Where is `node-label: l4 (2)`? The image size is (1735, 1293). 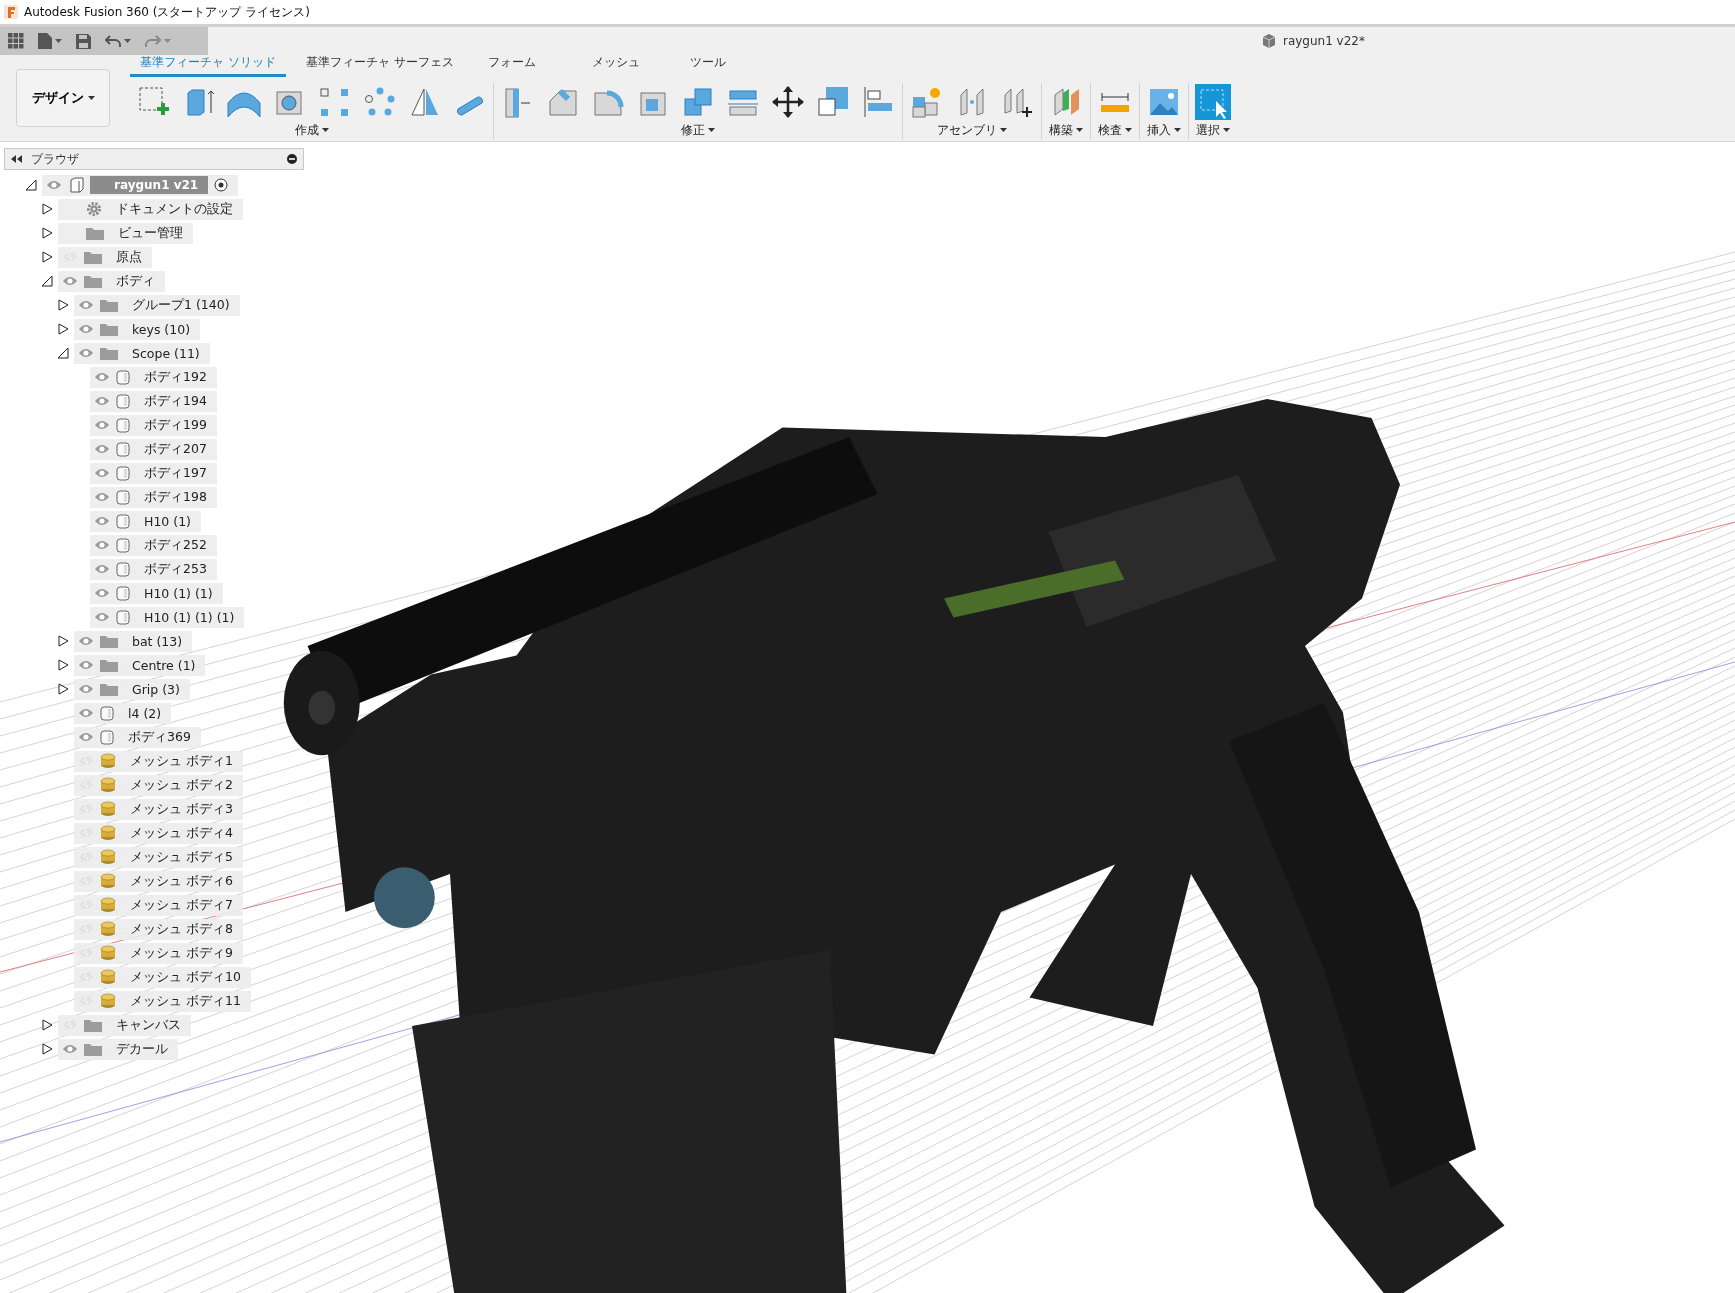 node-label: l4 (2) is located at coordinates (144, 713).